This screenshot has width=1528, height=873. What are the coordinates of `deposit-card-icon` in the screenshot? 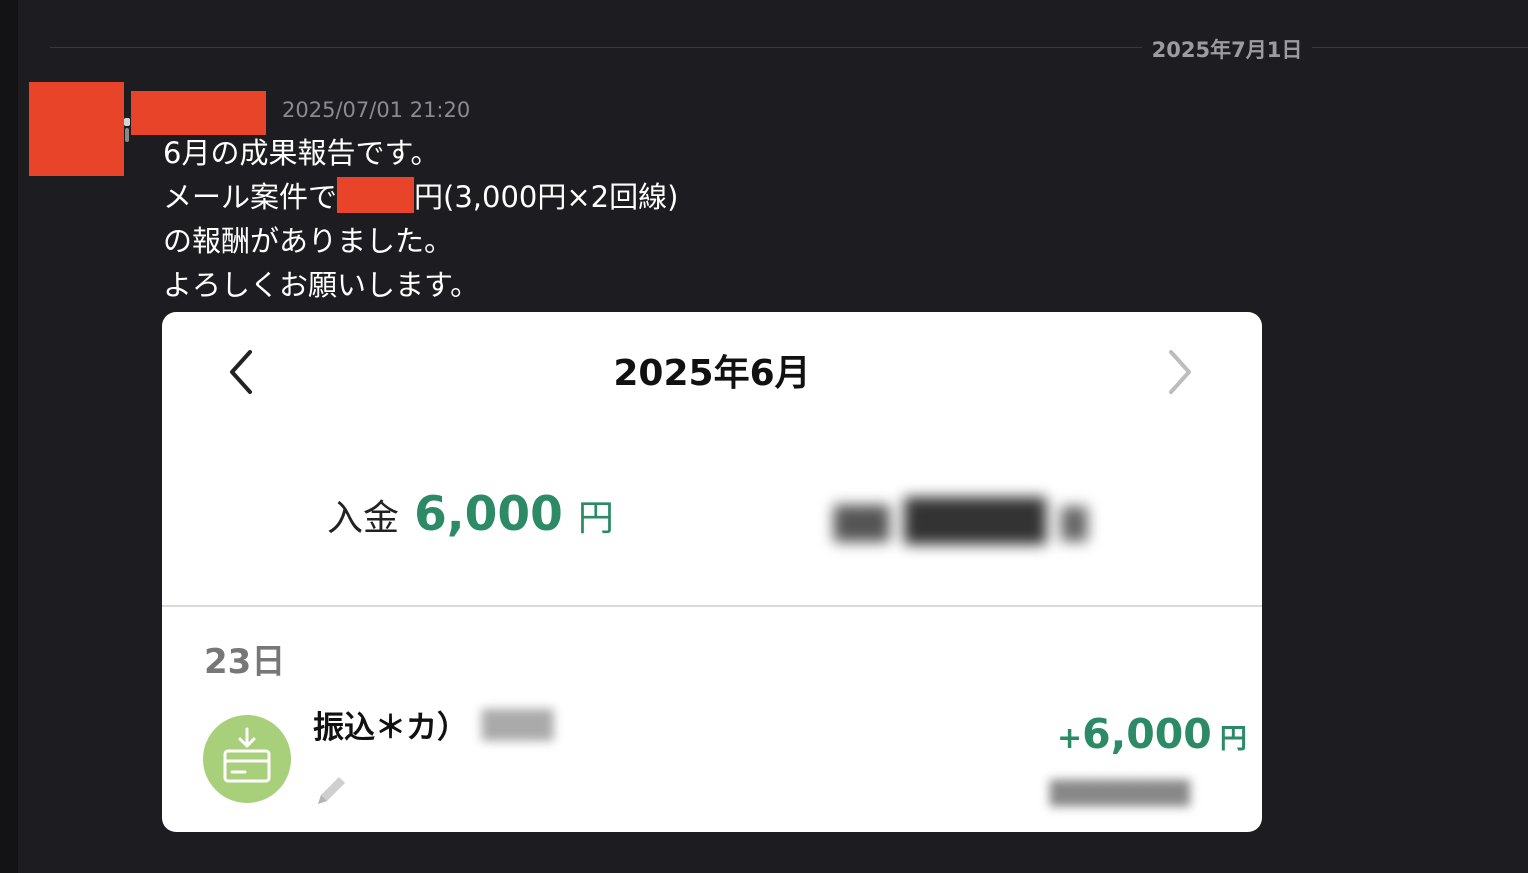 It's located at (247, 759).